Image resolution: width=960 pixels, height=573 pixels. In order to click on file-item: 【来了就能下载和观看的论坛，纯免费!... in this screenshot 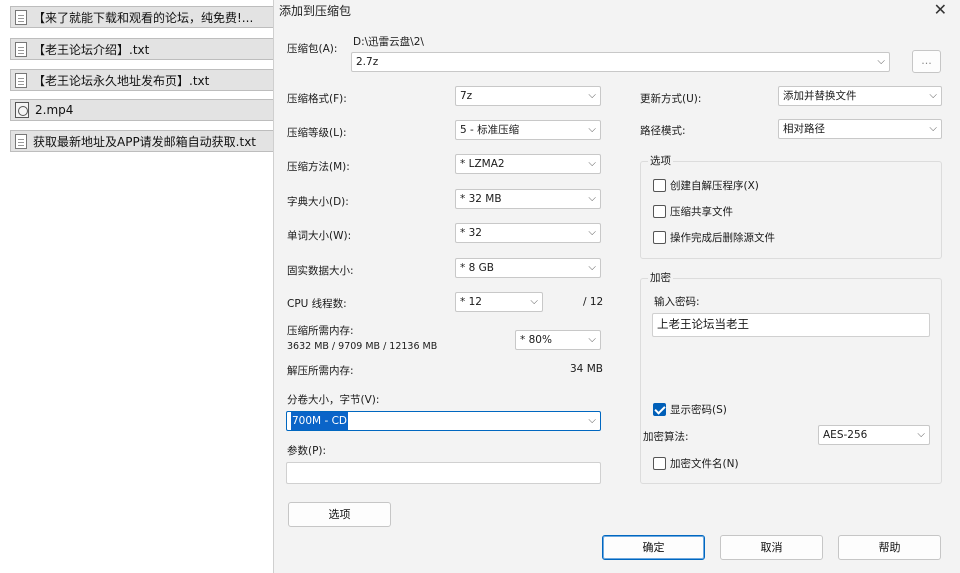, I will do `click(145, 17)`.